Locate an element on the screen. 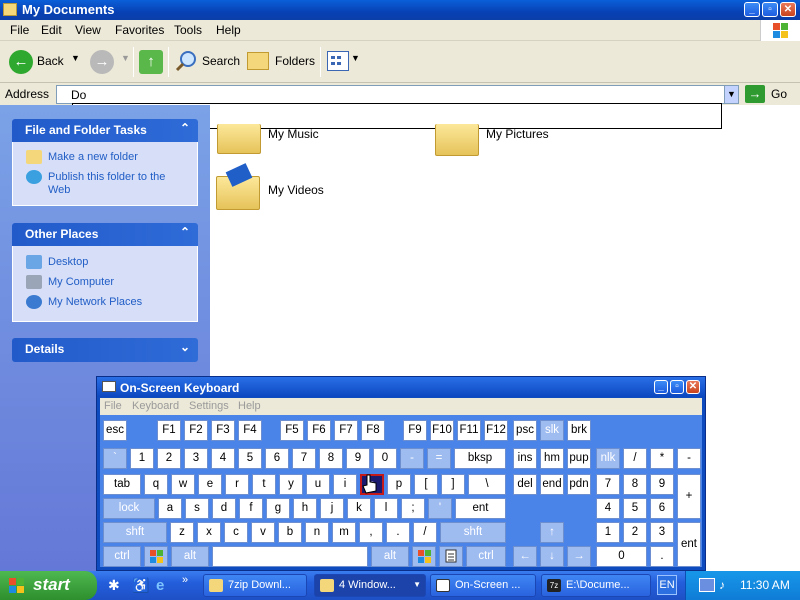 The width and height of the screenshot is (800, 600). make-new-folder-link: Make a new folder is located at coordinates (93, 157).